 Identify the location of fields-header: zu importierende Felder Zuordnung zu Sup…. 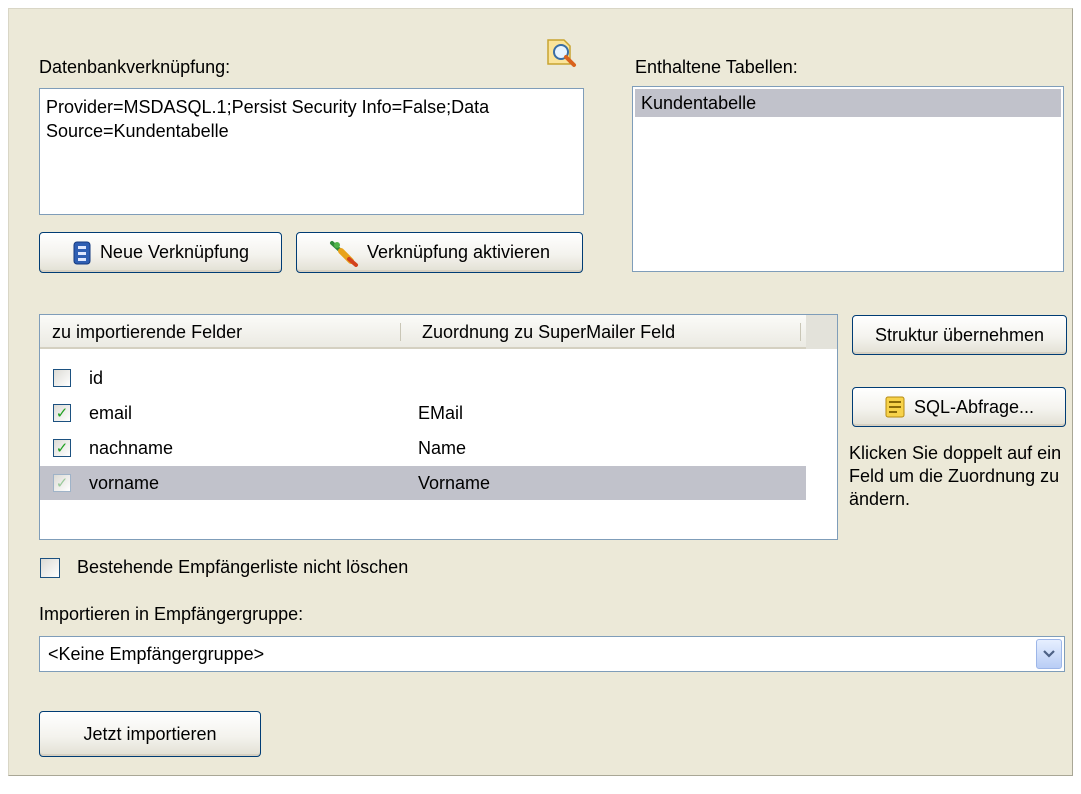
(438, 332).